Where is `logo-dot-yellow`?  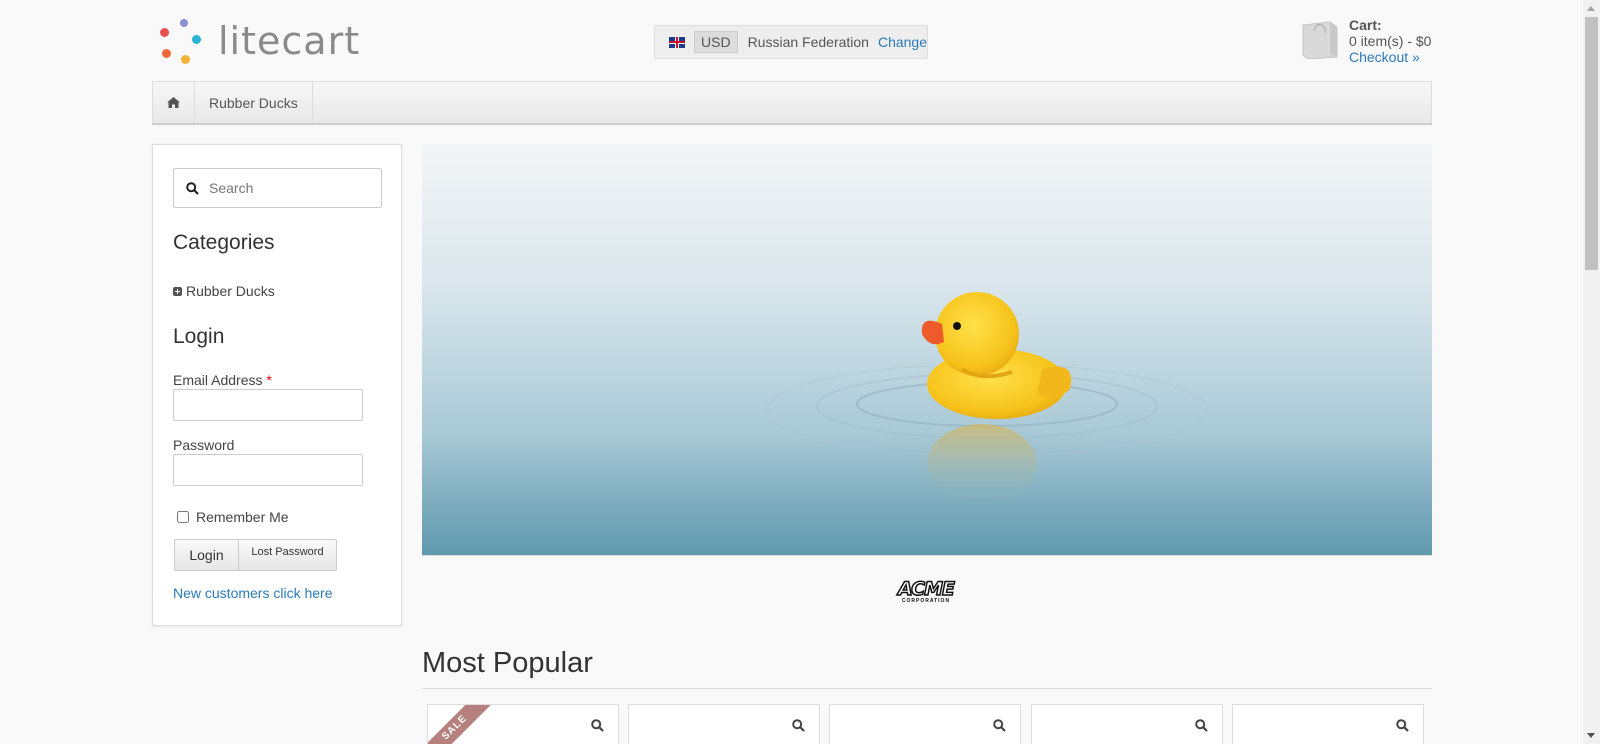 logo-dot-yellow is located at coordinates (185, 59).